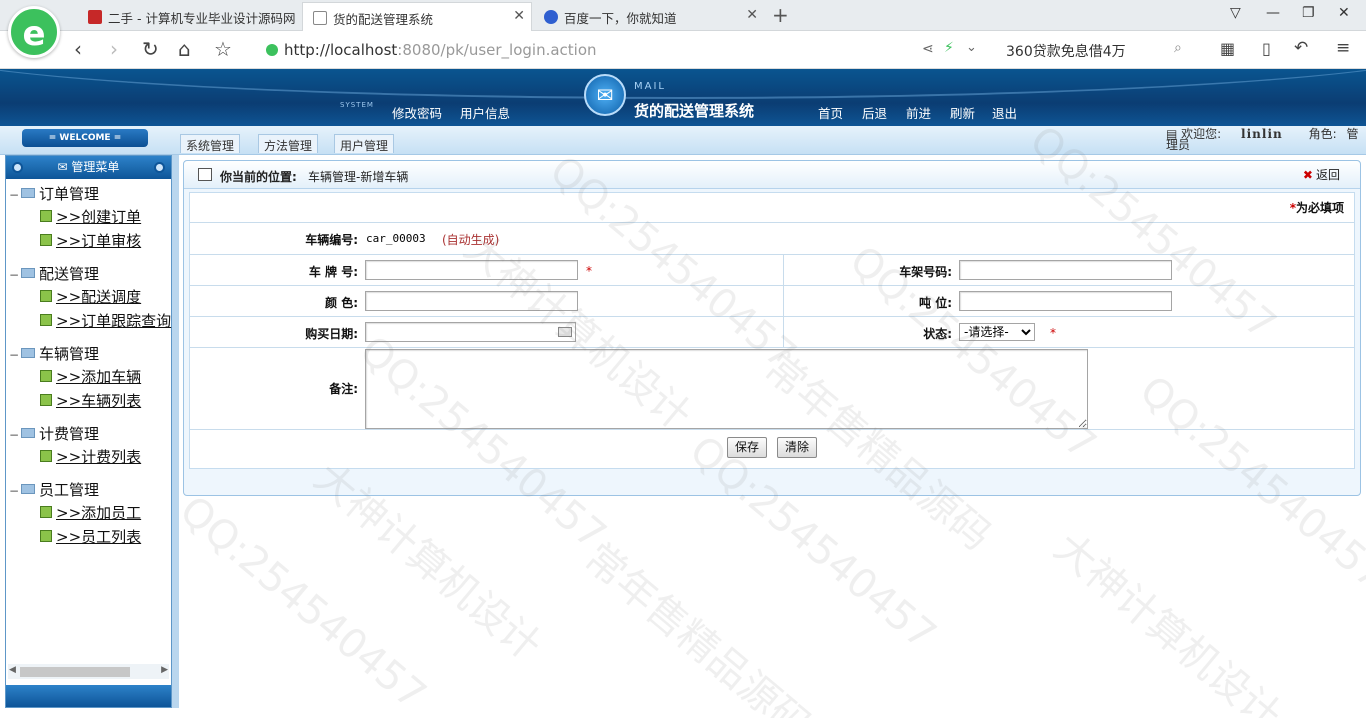  I want to click on location-value: 车辆管理-新增车辆, so click(358, 177).